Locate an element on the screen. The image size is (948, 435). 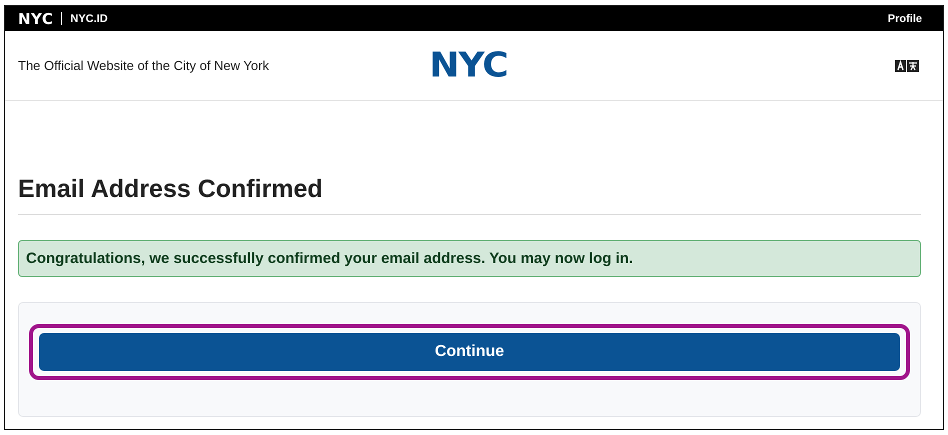
success-alert: Congratulations, we successfully confirmed your email address. You may now log in. is located at coordinates (469, 258).